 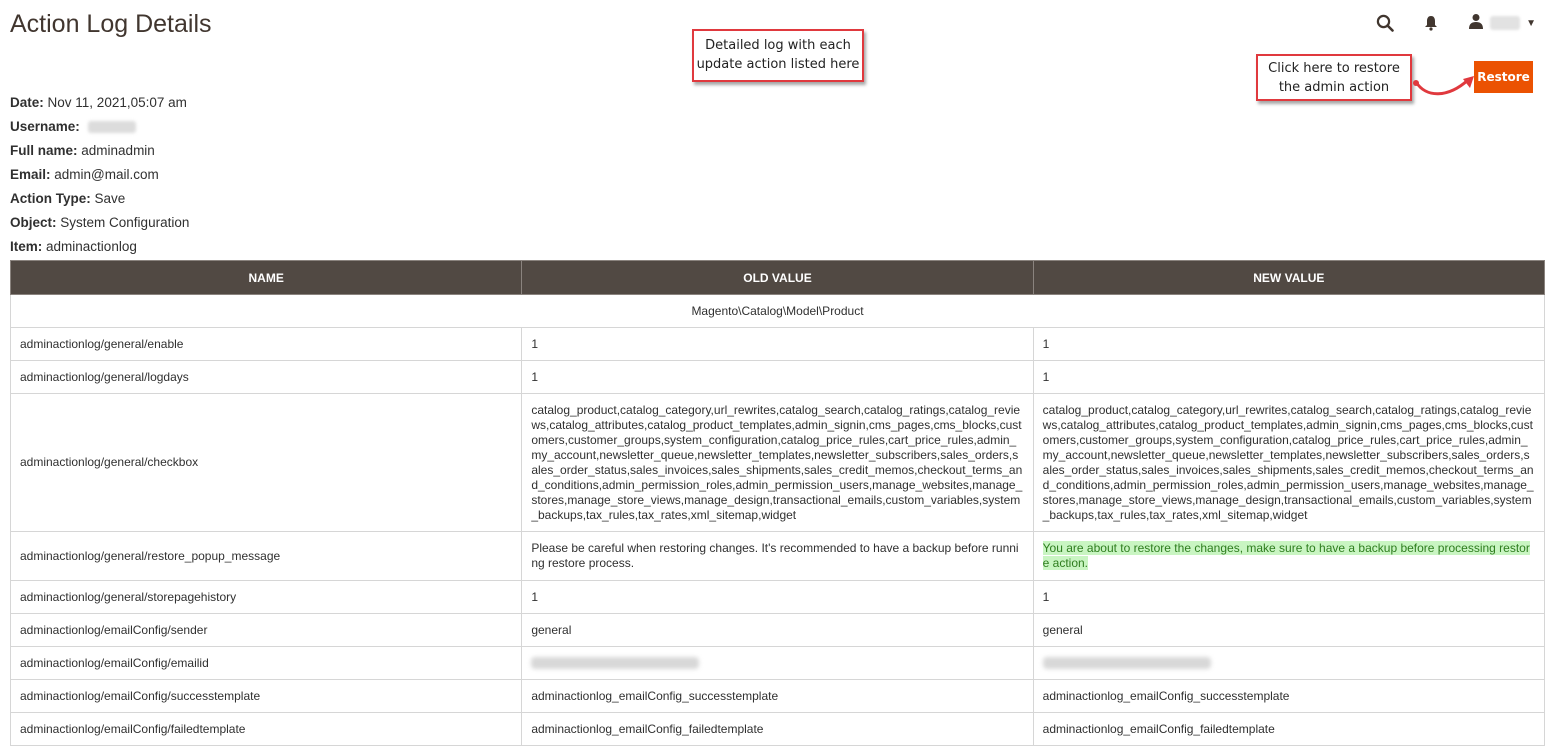 What do you see at coordinates (45, 126) in the screenshot?
I see `detail-label: Username:` at bounding box center [45, 126].